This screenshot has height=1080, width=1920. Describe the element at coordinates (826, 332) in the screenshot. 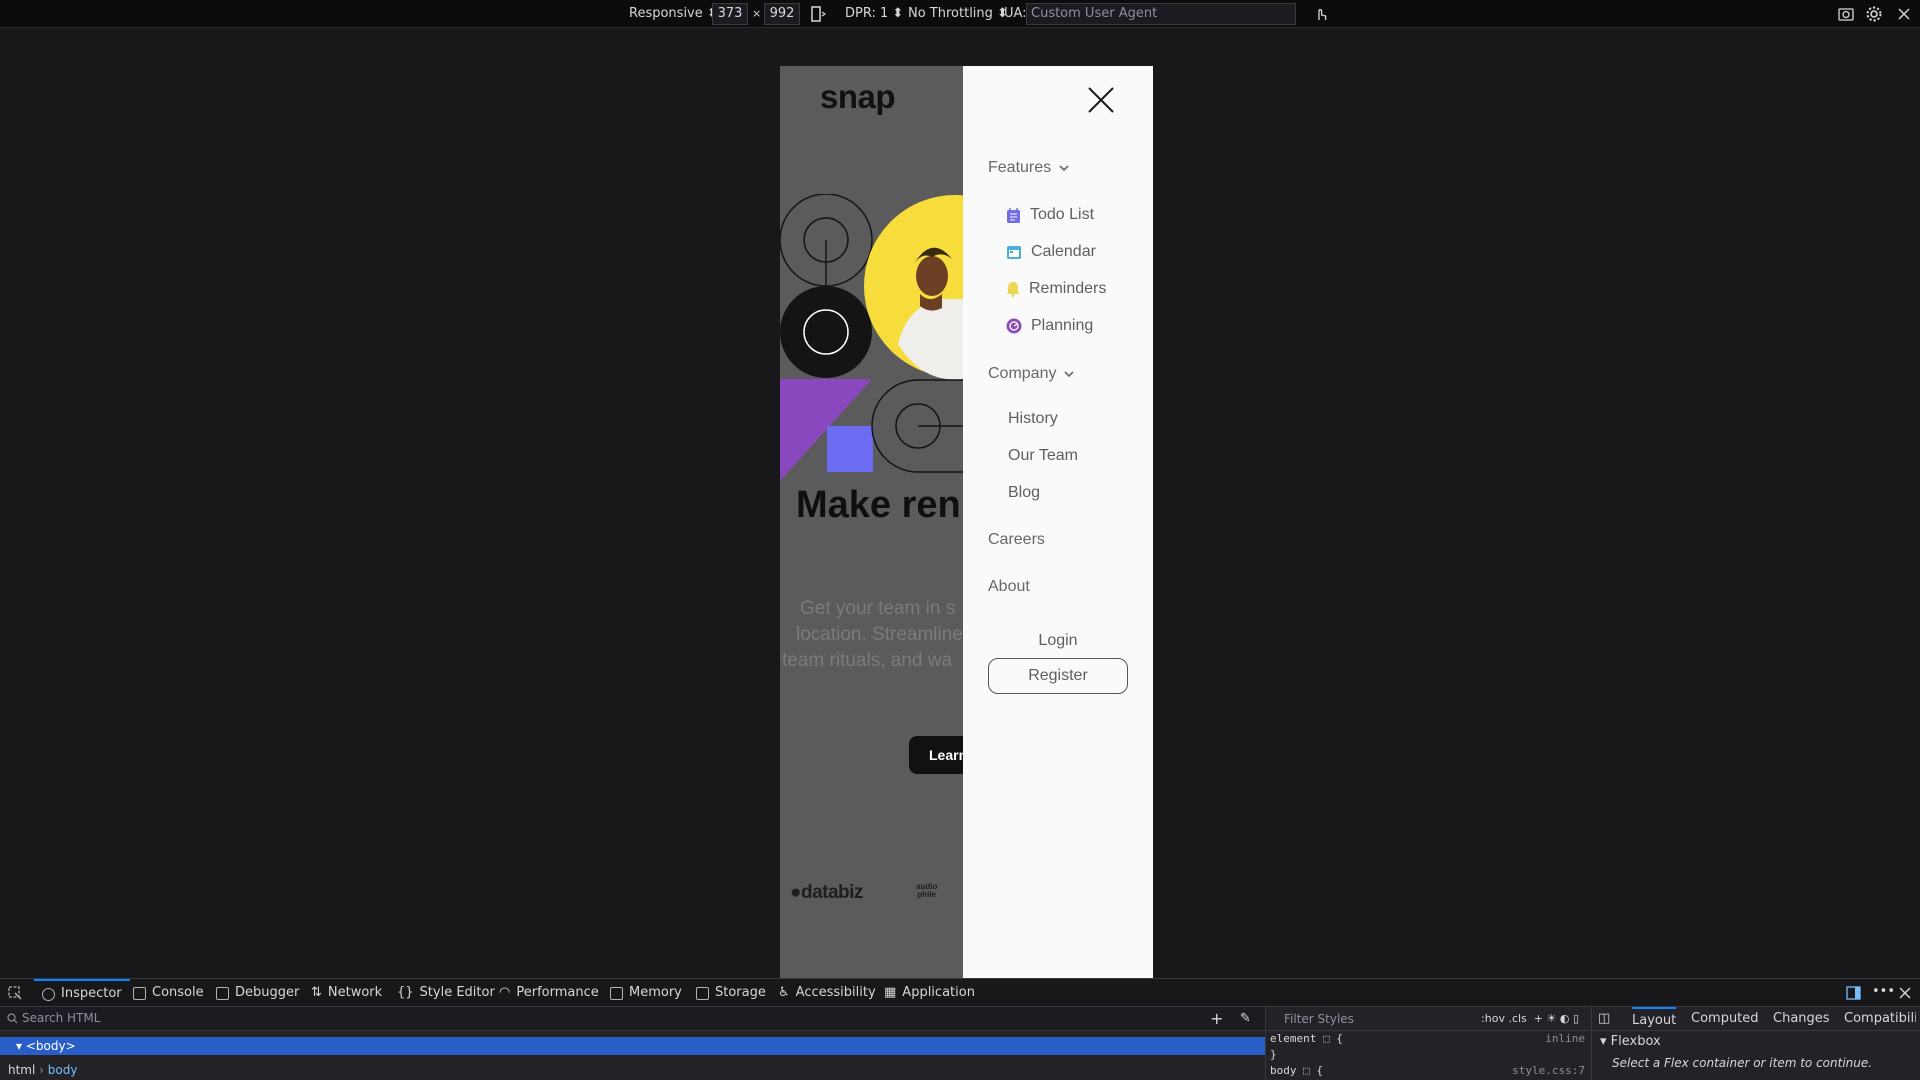

I see `dark-circle` at that location.